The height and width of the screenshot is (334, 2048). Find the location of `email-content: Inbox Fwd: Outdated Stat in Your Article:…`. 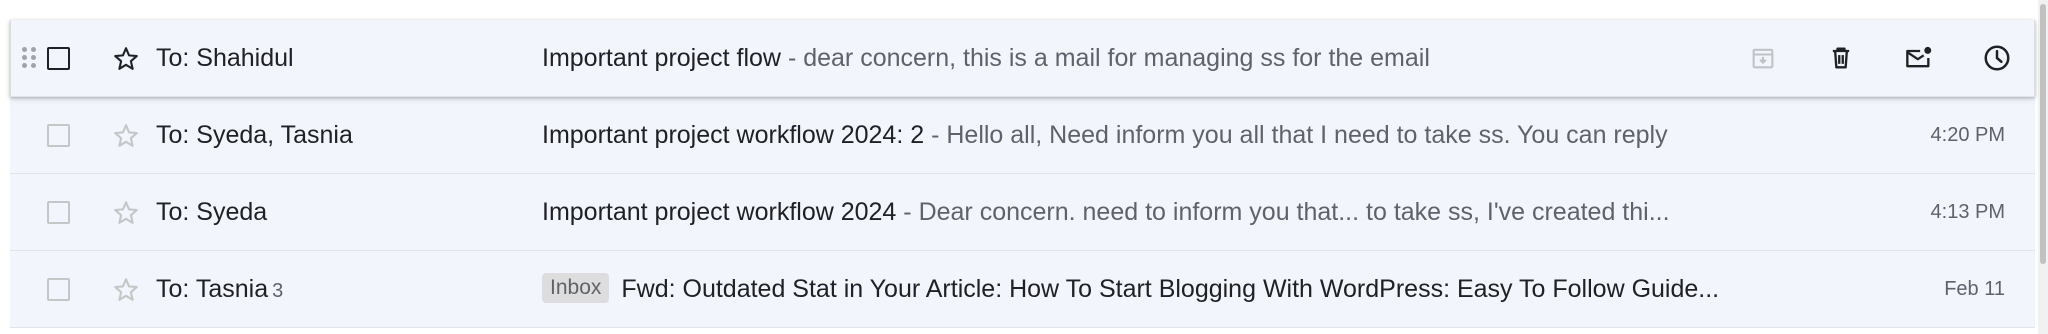

email-content: Inbox Fwd: Outdated Stat in Your Article:… is located at coordinates (1192, 289).